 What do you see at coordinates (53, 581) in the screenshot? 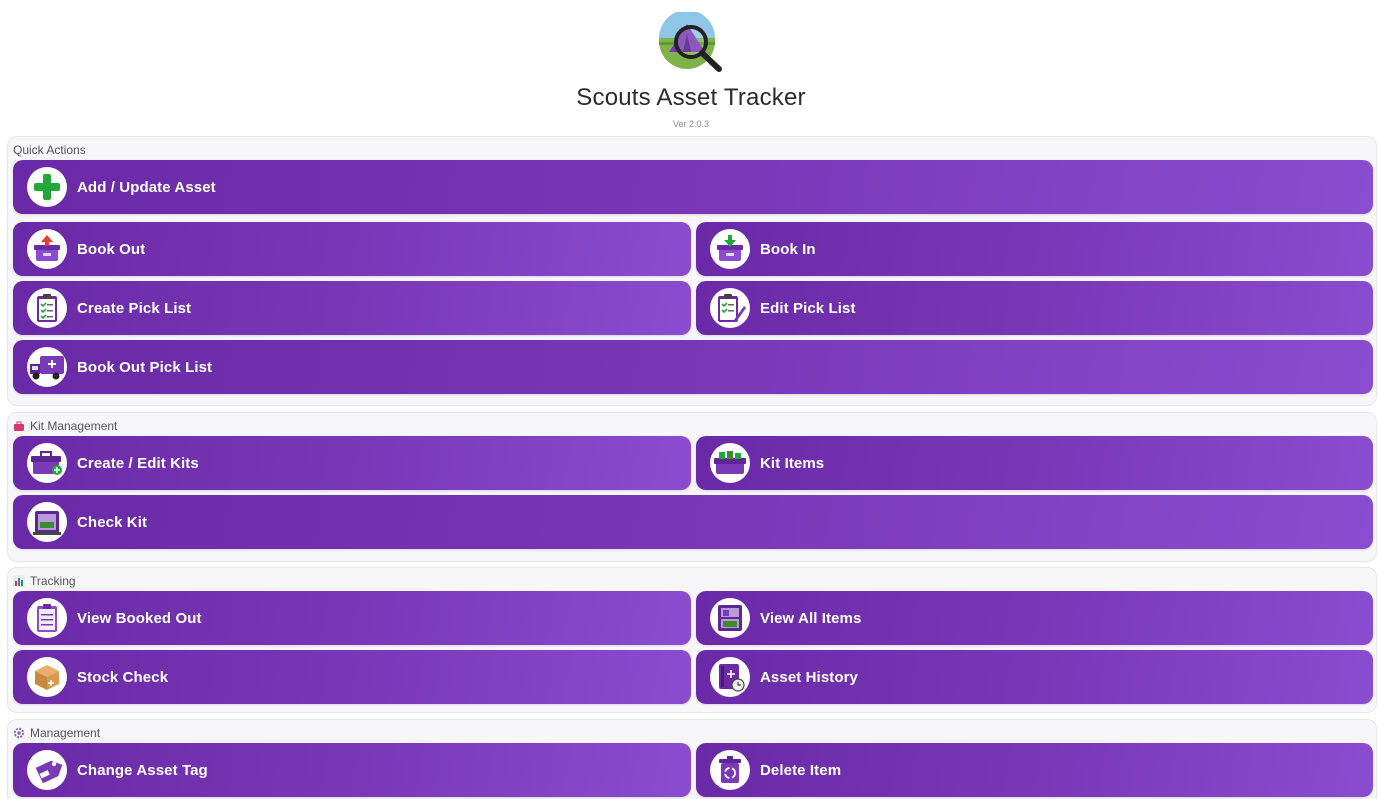
I see `section-title-label: Tracking` at bounding box center [53, 581].